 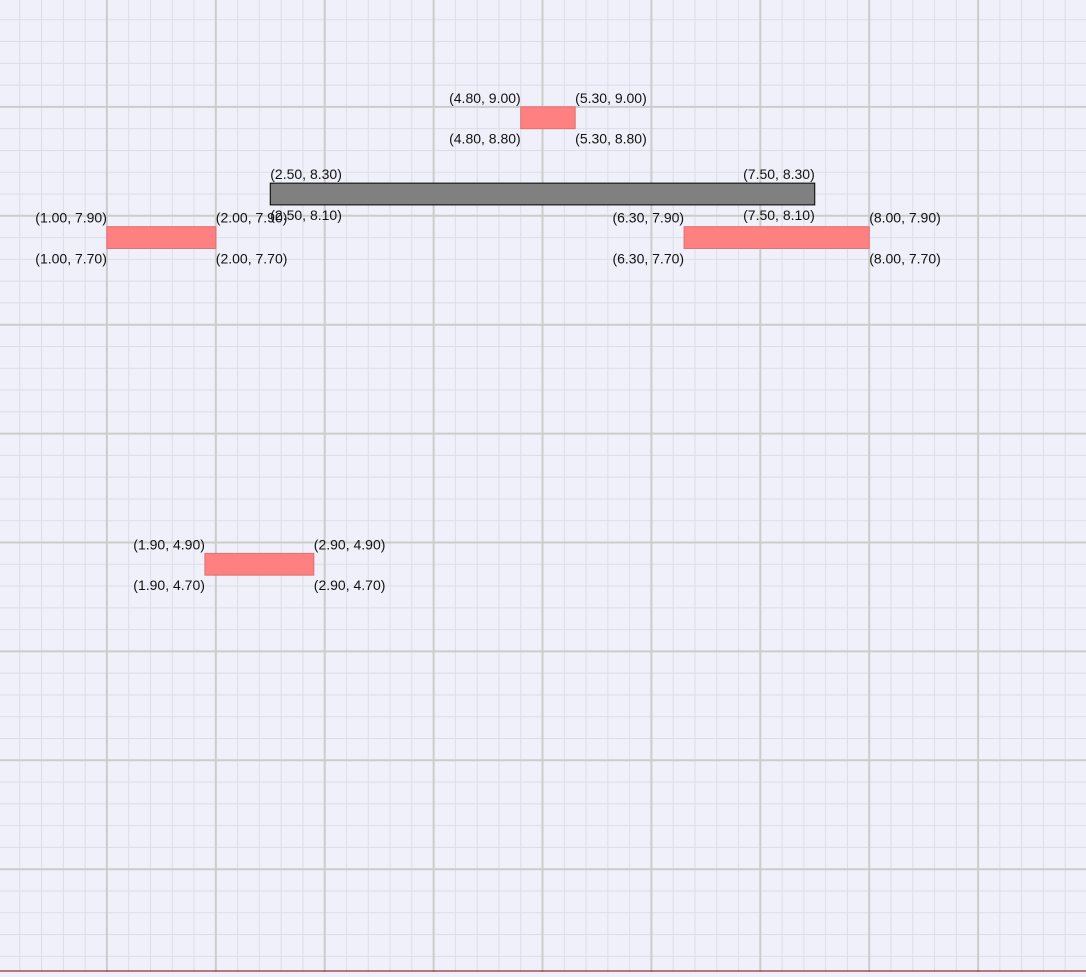 I want to click on corner-label-bottom-left: (6.30, 7.70), so click(x=648, y=258).